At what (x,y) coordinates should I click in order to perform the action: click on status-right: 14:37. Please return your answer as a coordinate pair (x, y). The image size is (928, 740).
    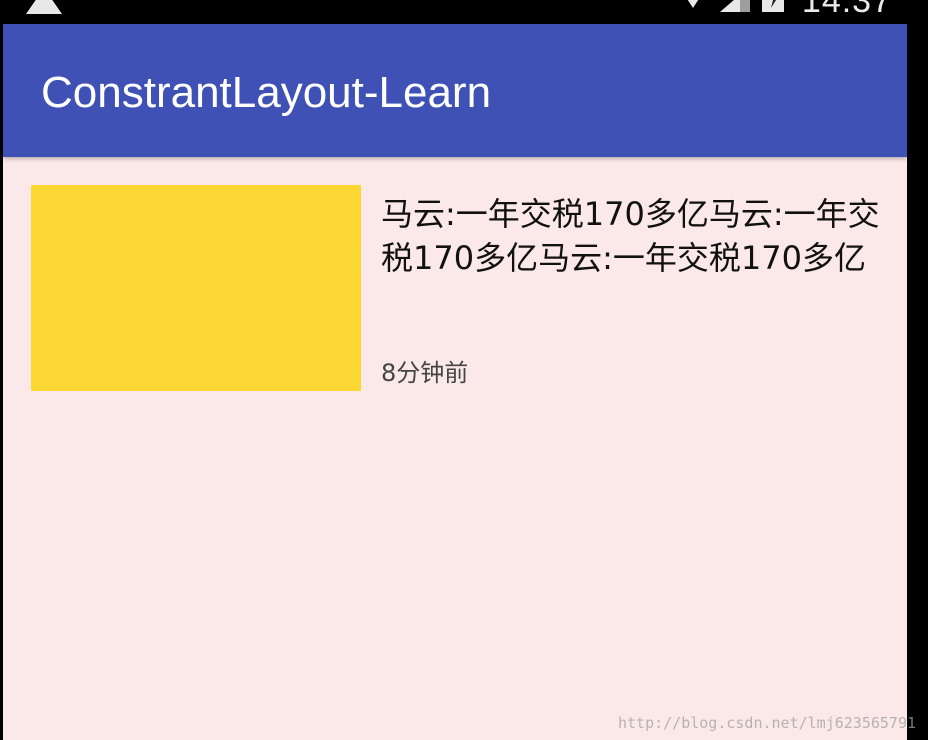
    Looking at the image, I should click on (784, 10).